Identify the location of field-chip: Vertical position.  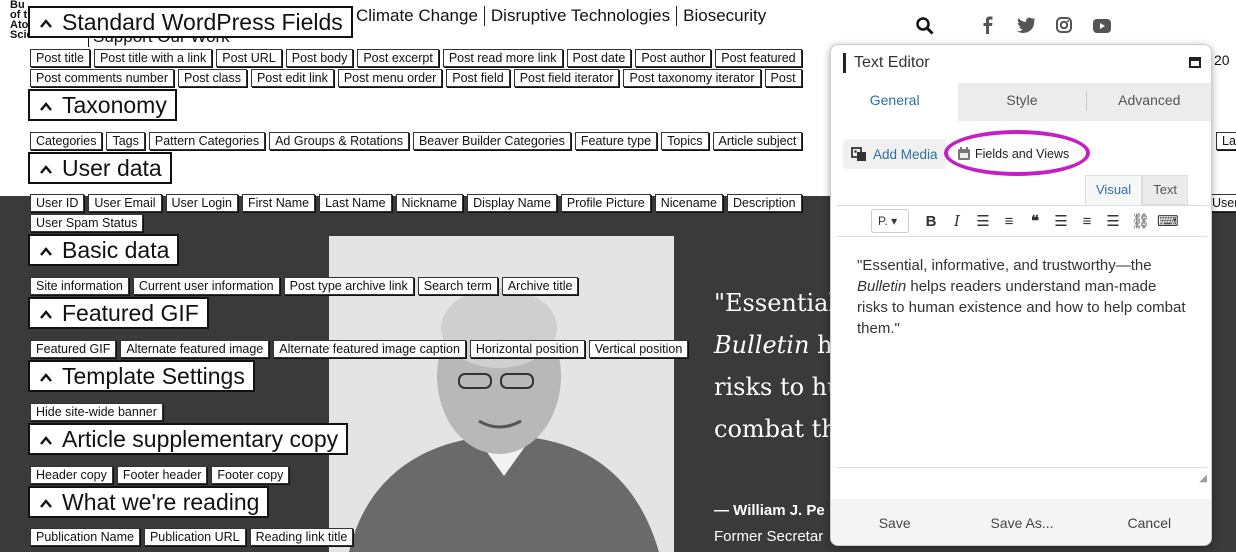
(638, 349).